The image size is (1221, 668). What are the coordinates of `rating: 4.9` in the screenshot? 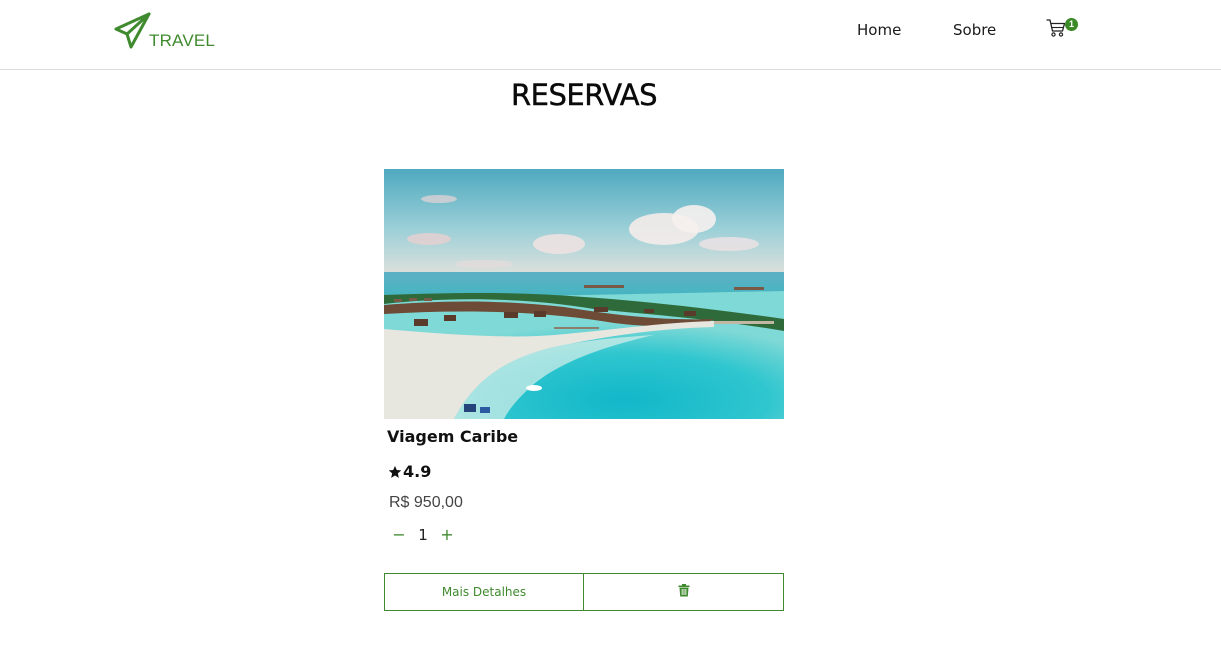 It's located at (409, 471).